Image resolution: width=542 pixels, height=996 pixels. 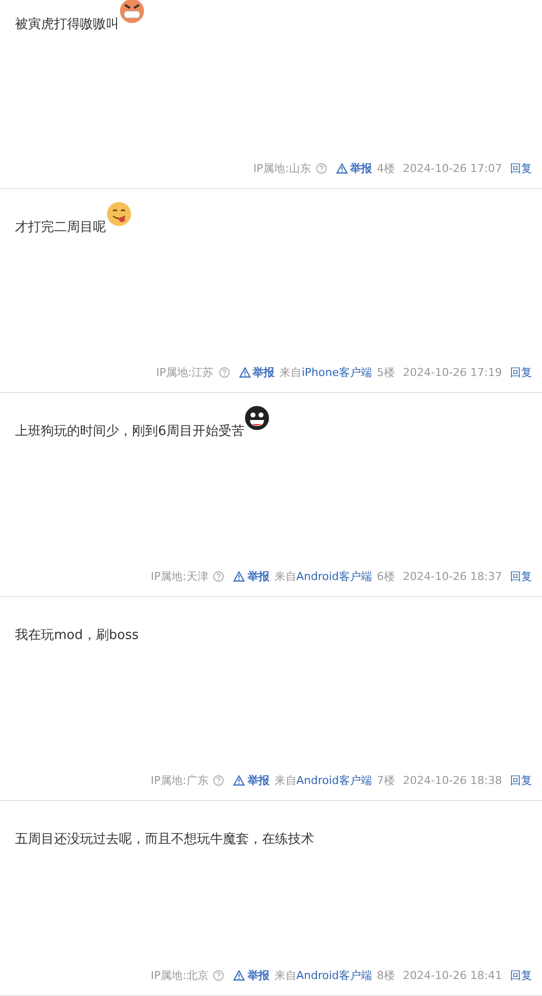 I want to click on floor-number: 4楼, so click(x=385, y=168).